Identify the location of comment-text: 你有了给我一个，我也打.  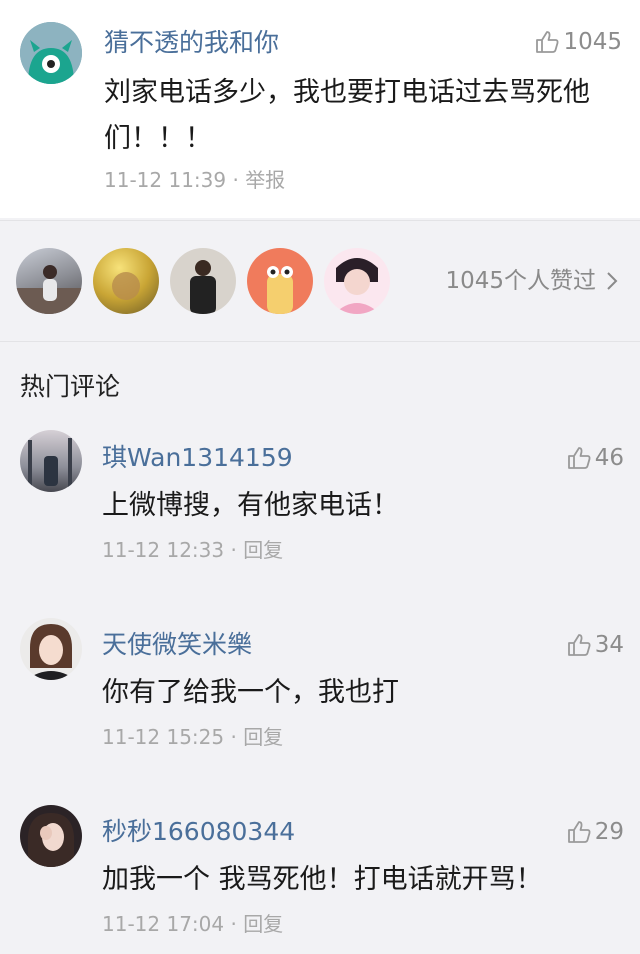
(250, 692).